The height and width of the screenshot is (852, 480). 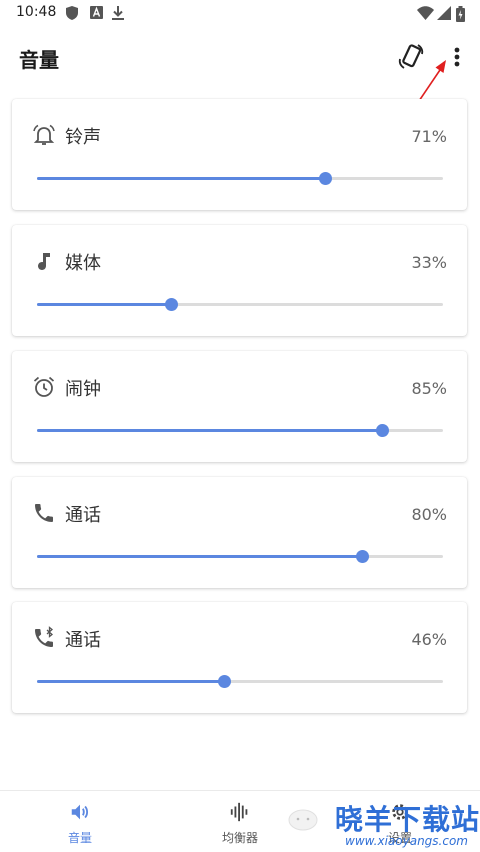 What do you see at coordinates (239, 838) in the screenshot?
I see `nav-label: 均衡器` at bounding box center [239, 838].